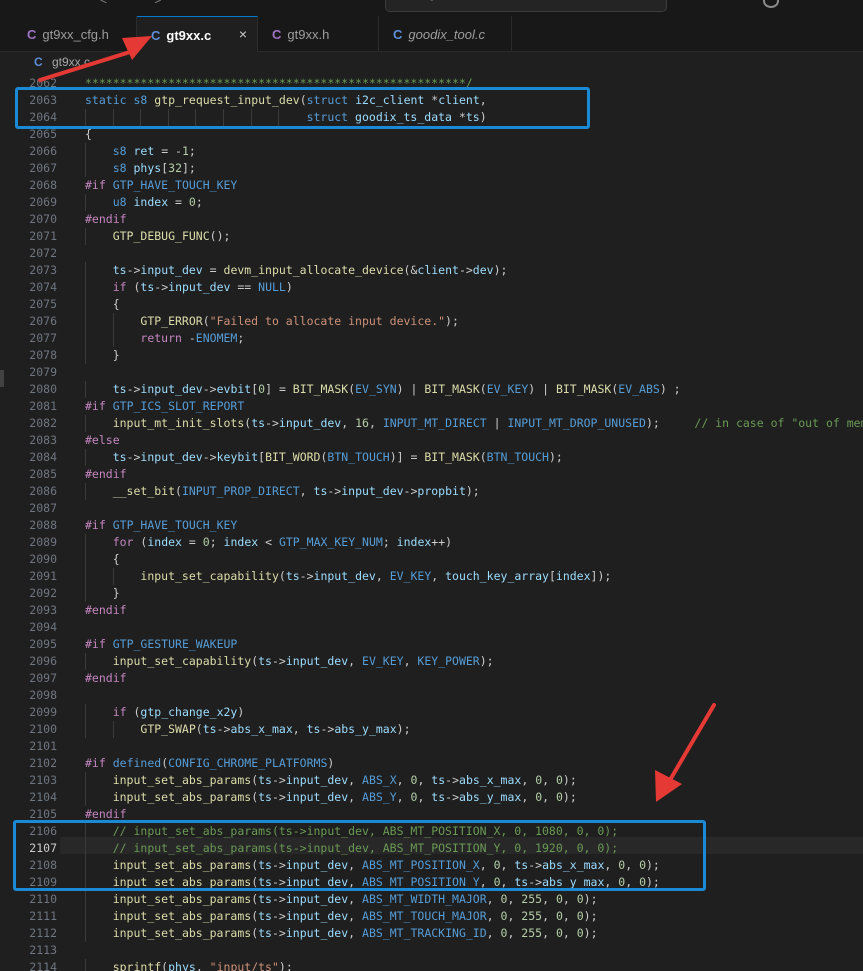 This screenshot has height=971, width=863. I want to click on close-tab-icon: ×, so click(243, 34).